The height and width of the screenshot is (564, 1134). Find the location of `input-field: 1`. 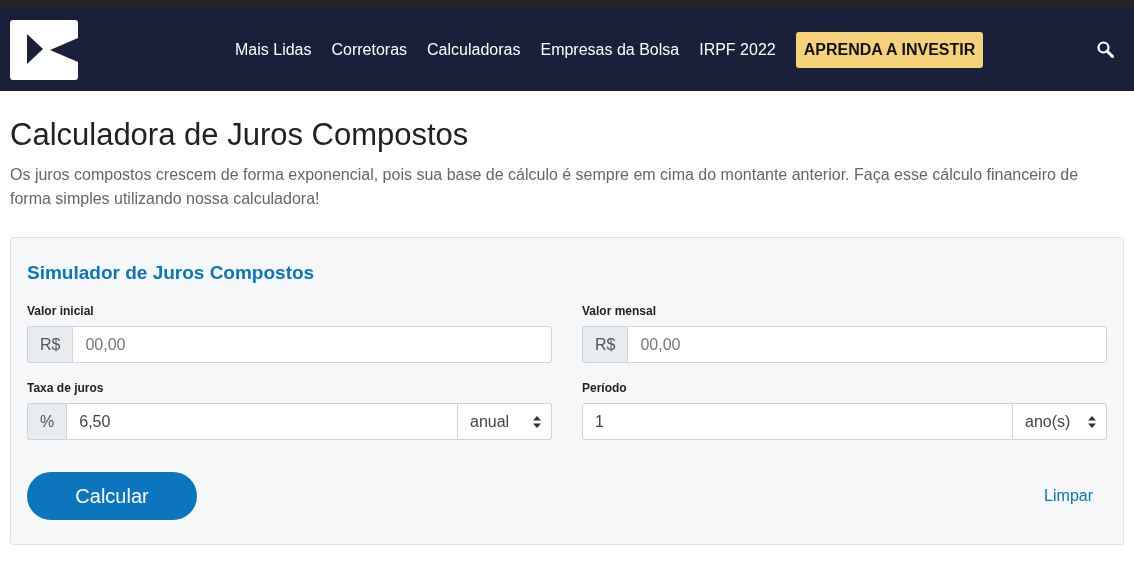

input-field: 1 is located at coordinates (797, 421).